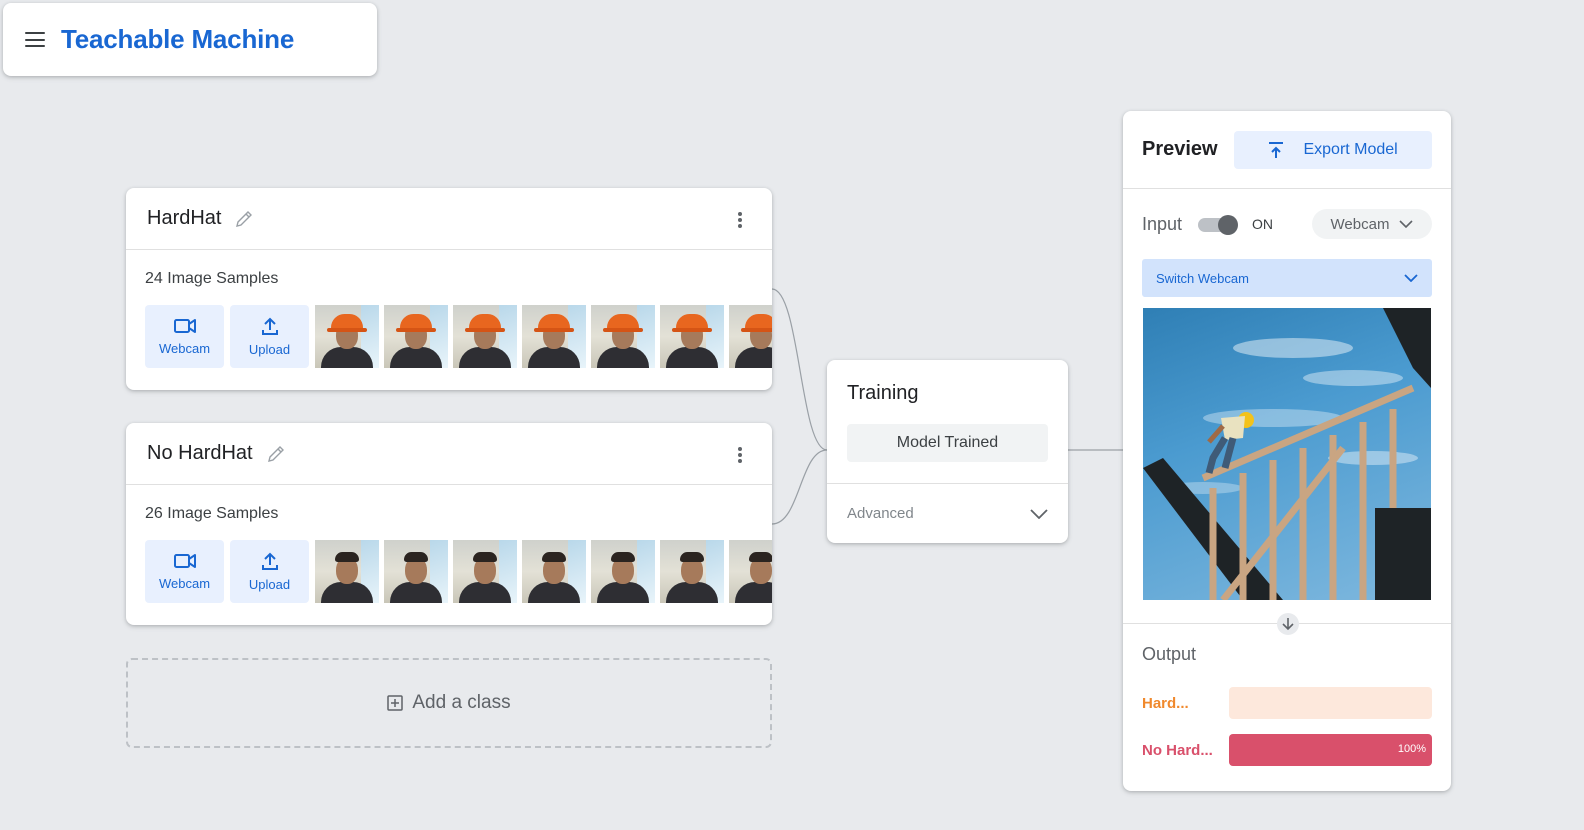 The height and width of the screenshot is (830, 1584). Describe the element at coordinates (35, 39) in the screenshot. I see `menu-icon` at that location.